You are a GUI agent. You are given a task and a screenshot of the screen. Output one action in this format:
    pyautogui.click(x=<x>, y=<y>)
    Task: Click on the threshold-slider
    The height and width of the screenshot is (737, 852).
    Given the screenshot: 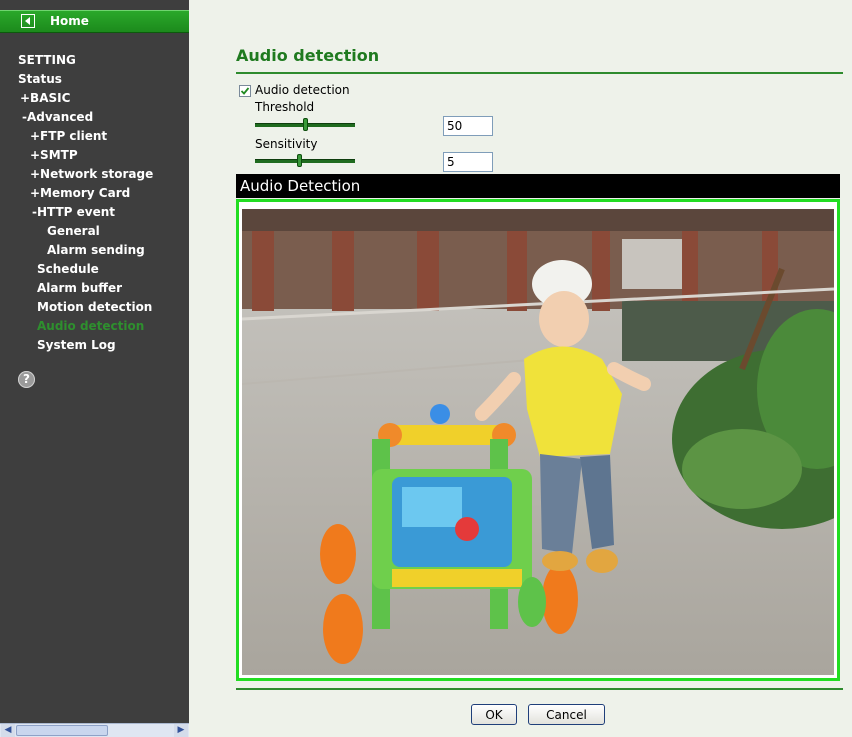 What is the action you would take?
    pyautogui.click(x=305, y=125)
    